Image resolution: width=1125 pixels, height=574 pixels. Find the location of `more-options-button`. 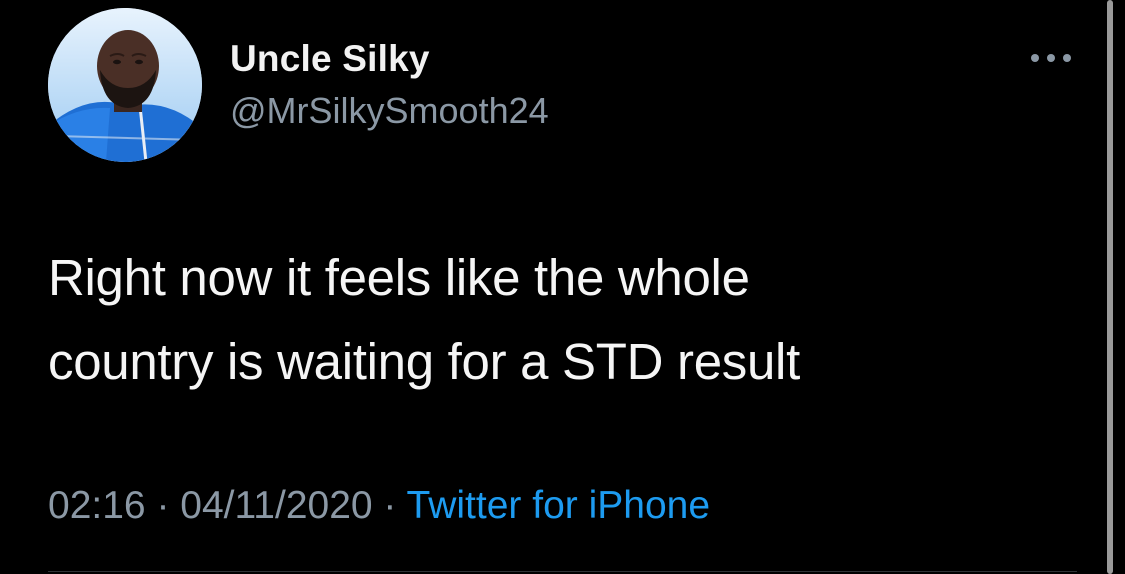

more-options-button is located at coordinates (1051, 58).